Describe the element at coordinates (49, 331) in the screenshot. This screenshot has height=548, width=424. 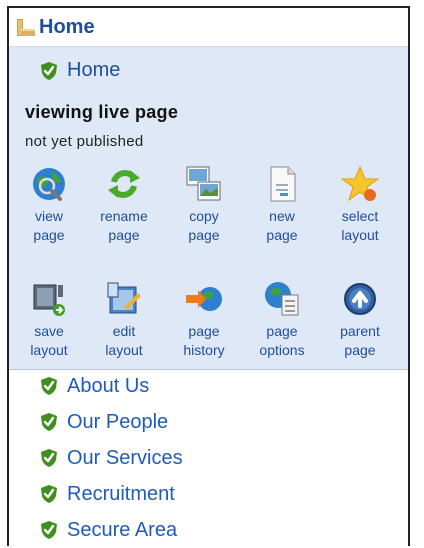
I see `save-layout-label-1: save` at that location.